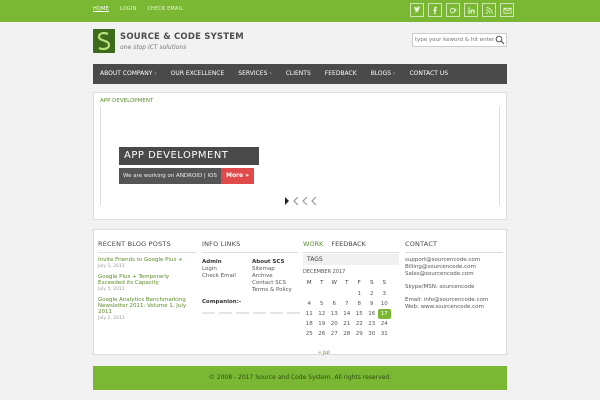  Describe the element at coordinates (322, 304) in the screenshot. I see `calendar-day: 5` at that location.